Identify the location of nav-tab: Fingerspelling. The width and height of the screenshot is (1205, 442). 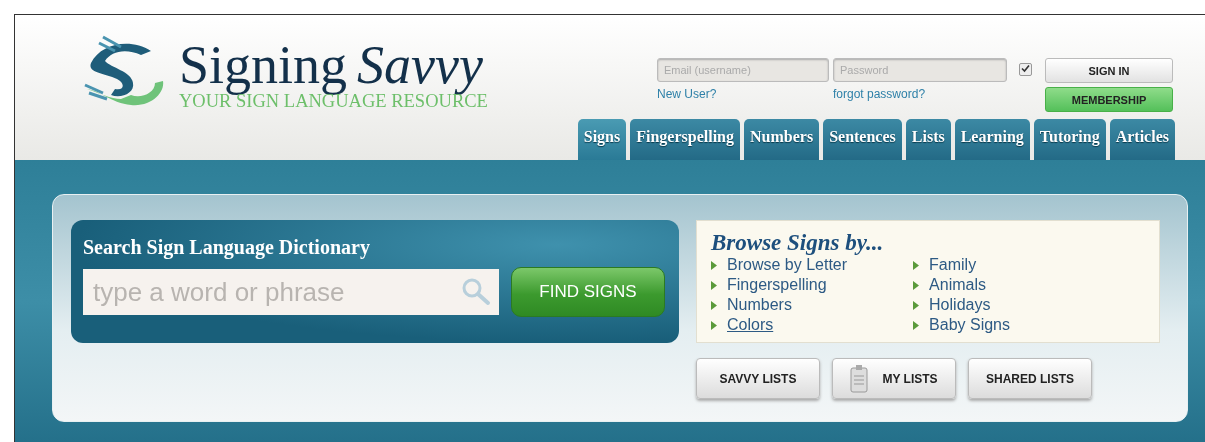
(685, 139).